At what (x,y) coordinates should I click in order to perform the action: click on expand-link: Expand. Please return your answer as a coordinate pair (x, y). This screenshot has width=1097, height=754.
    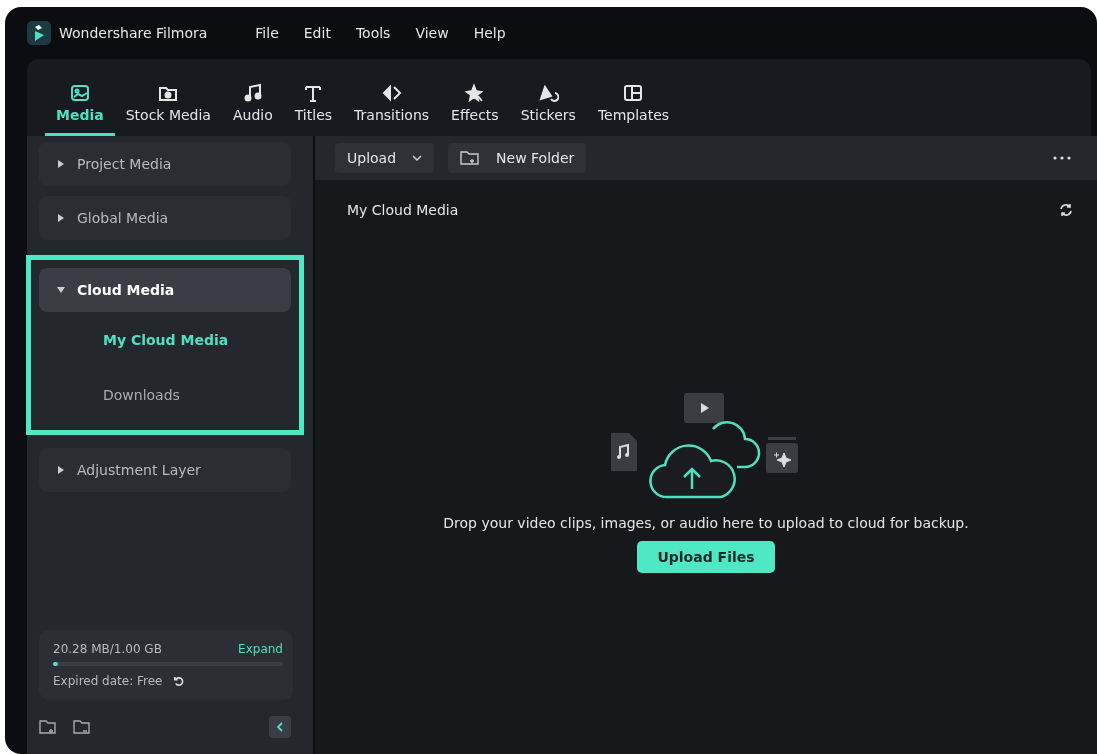
    Looking at the image, I should click on (260, 649).